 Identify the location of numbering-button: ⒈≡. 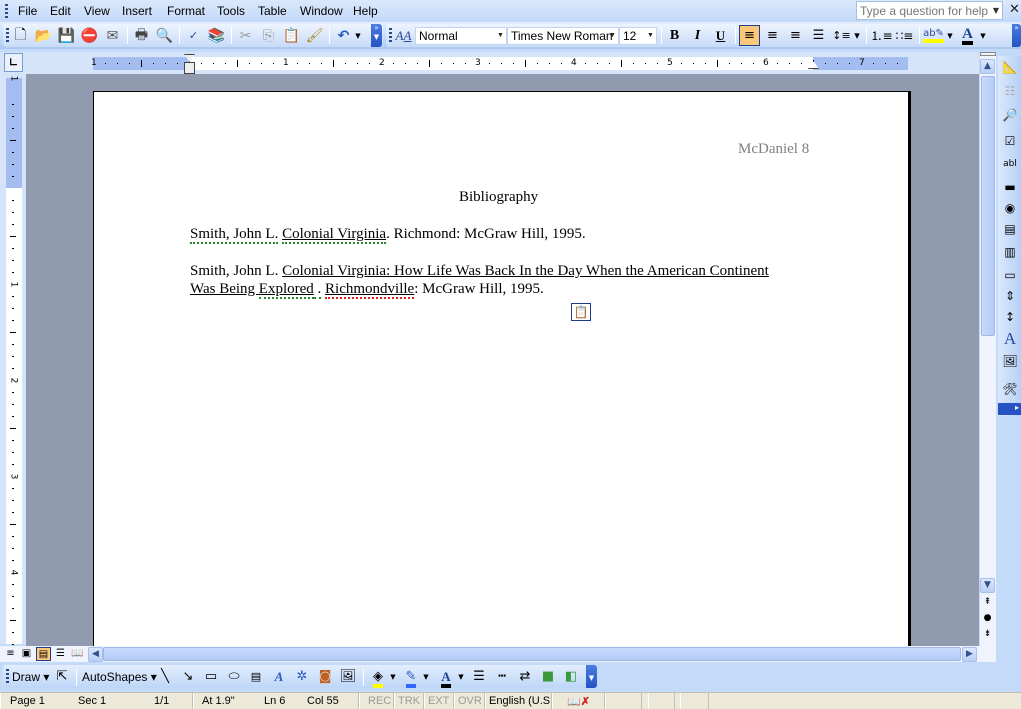
(881, 35).